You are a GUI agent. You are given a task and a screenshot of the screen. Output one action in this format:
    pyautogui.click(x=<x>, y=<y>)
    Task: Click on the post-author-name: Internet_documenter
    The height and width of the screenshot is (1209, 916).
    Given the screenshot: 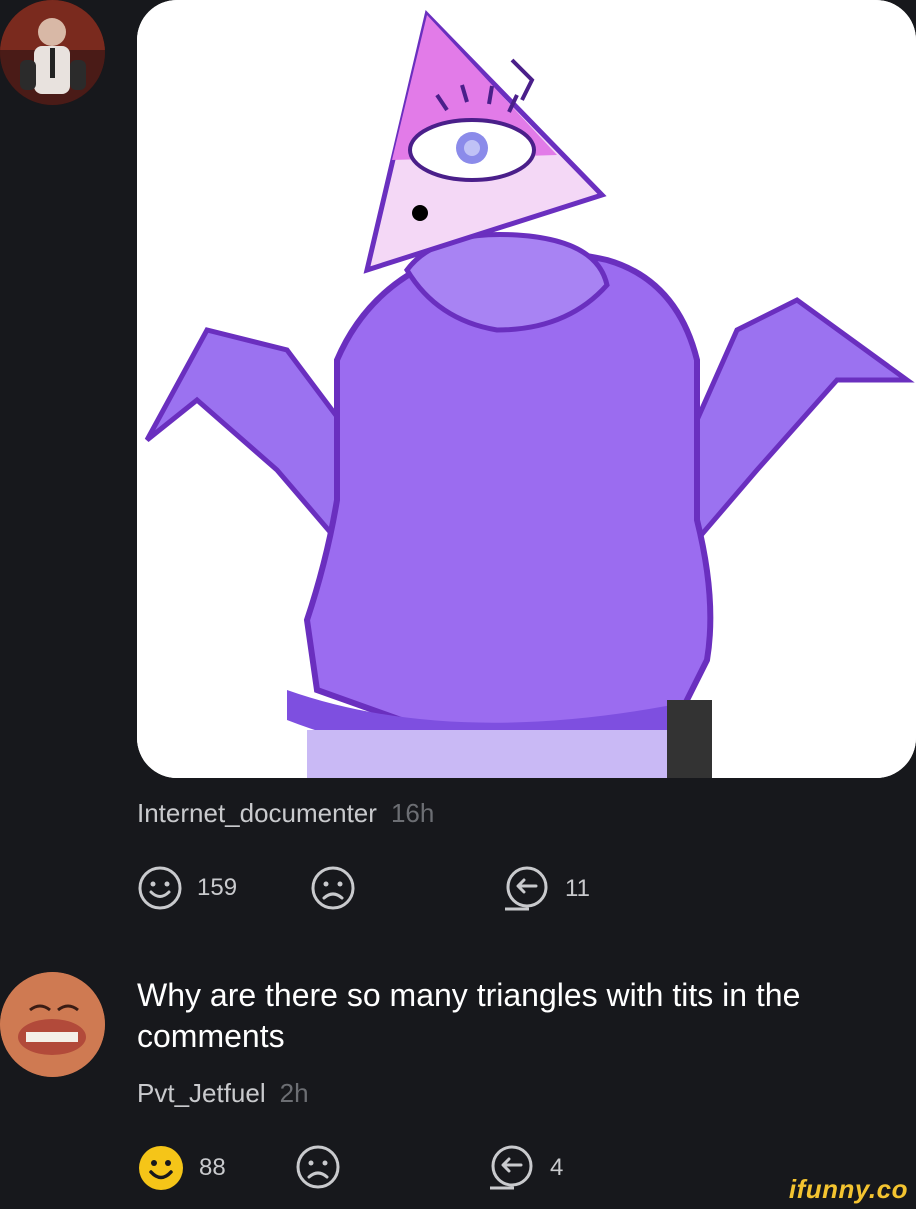 What is the action you would take?
    pyautogui.click(x=257, y=813)
    